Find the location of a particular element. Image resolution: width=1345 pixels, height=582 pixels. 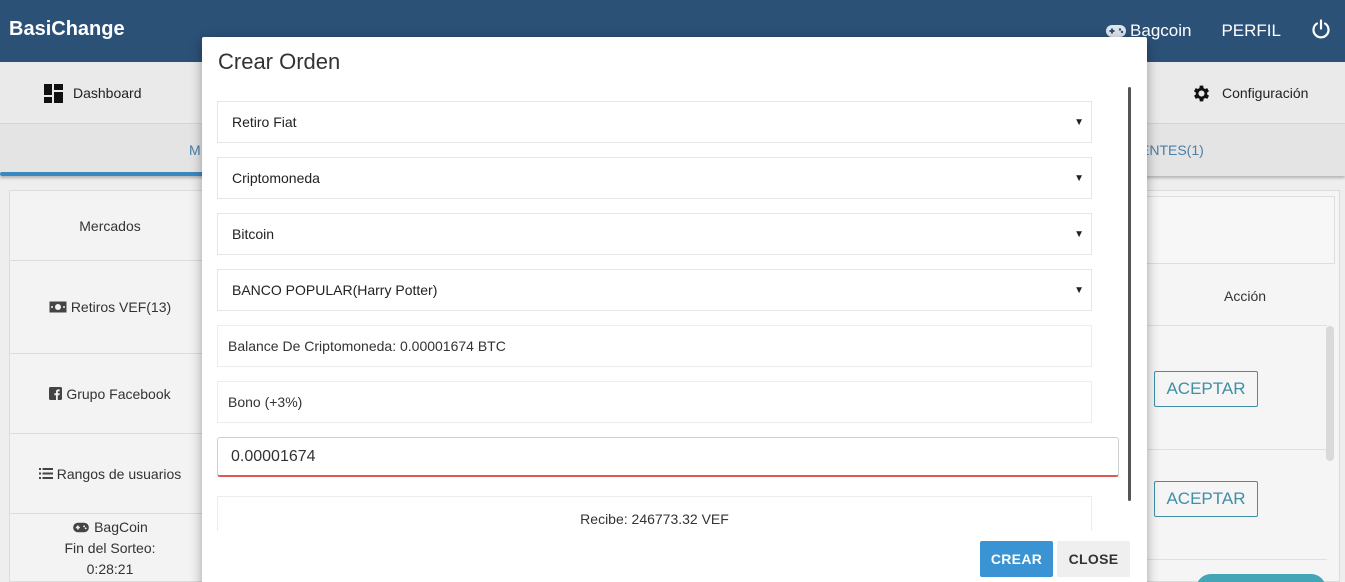

crear-button: CREAR is located at coordinates (1016, 559).